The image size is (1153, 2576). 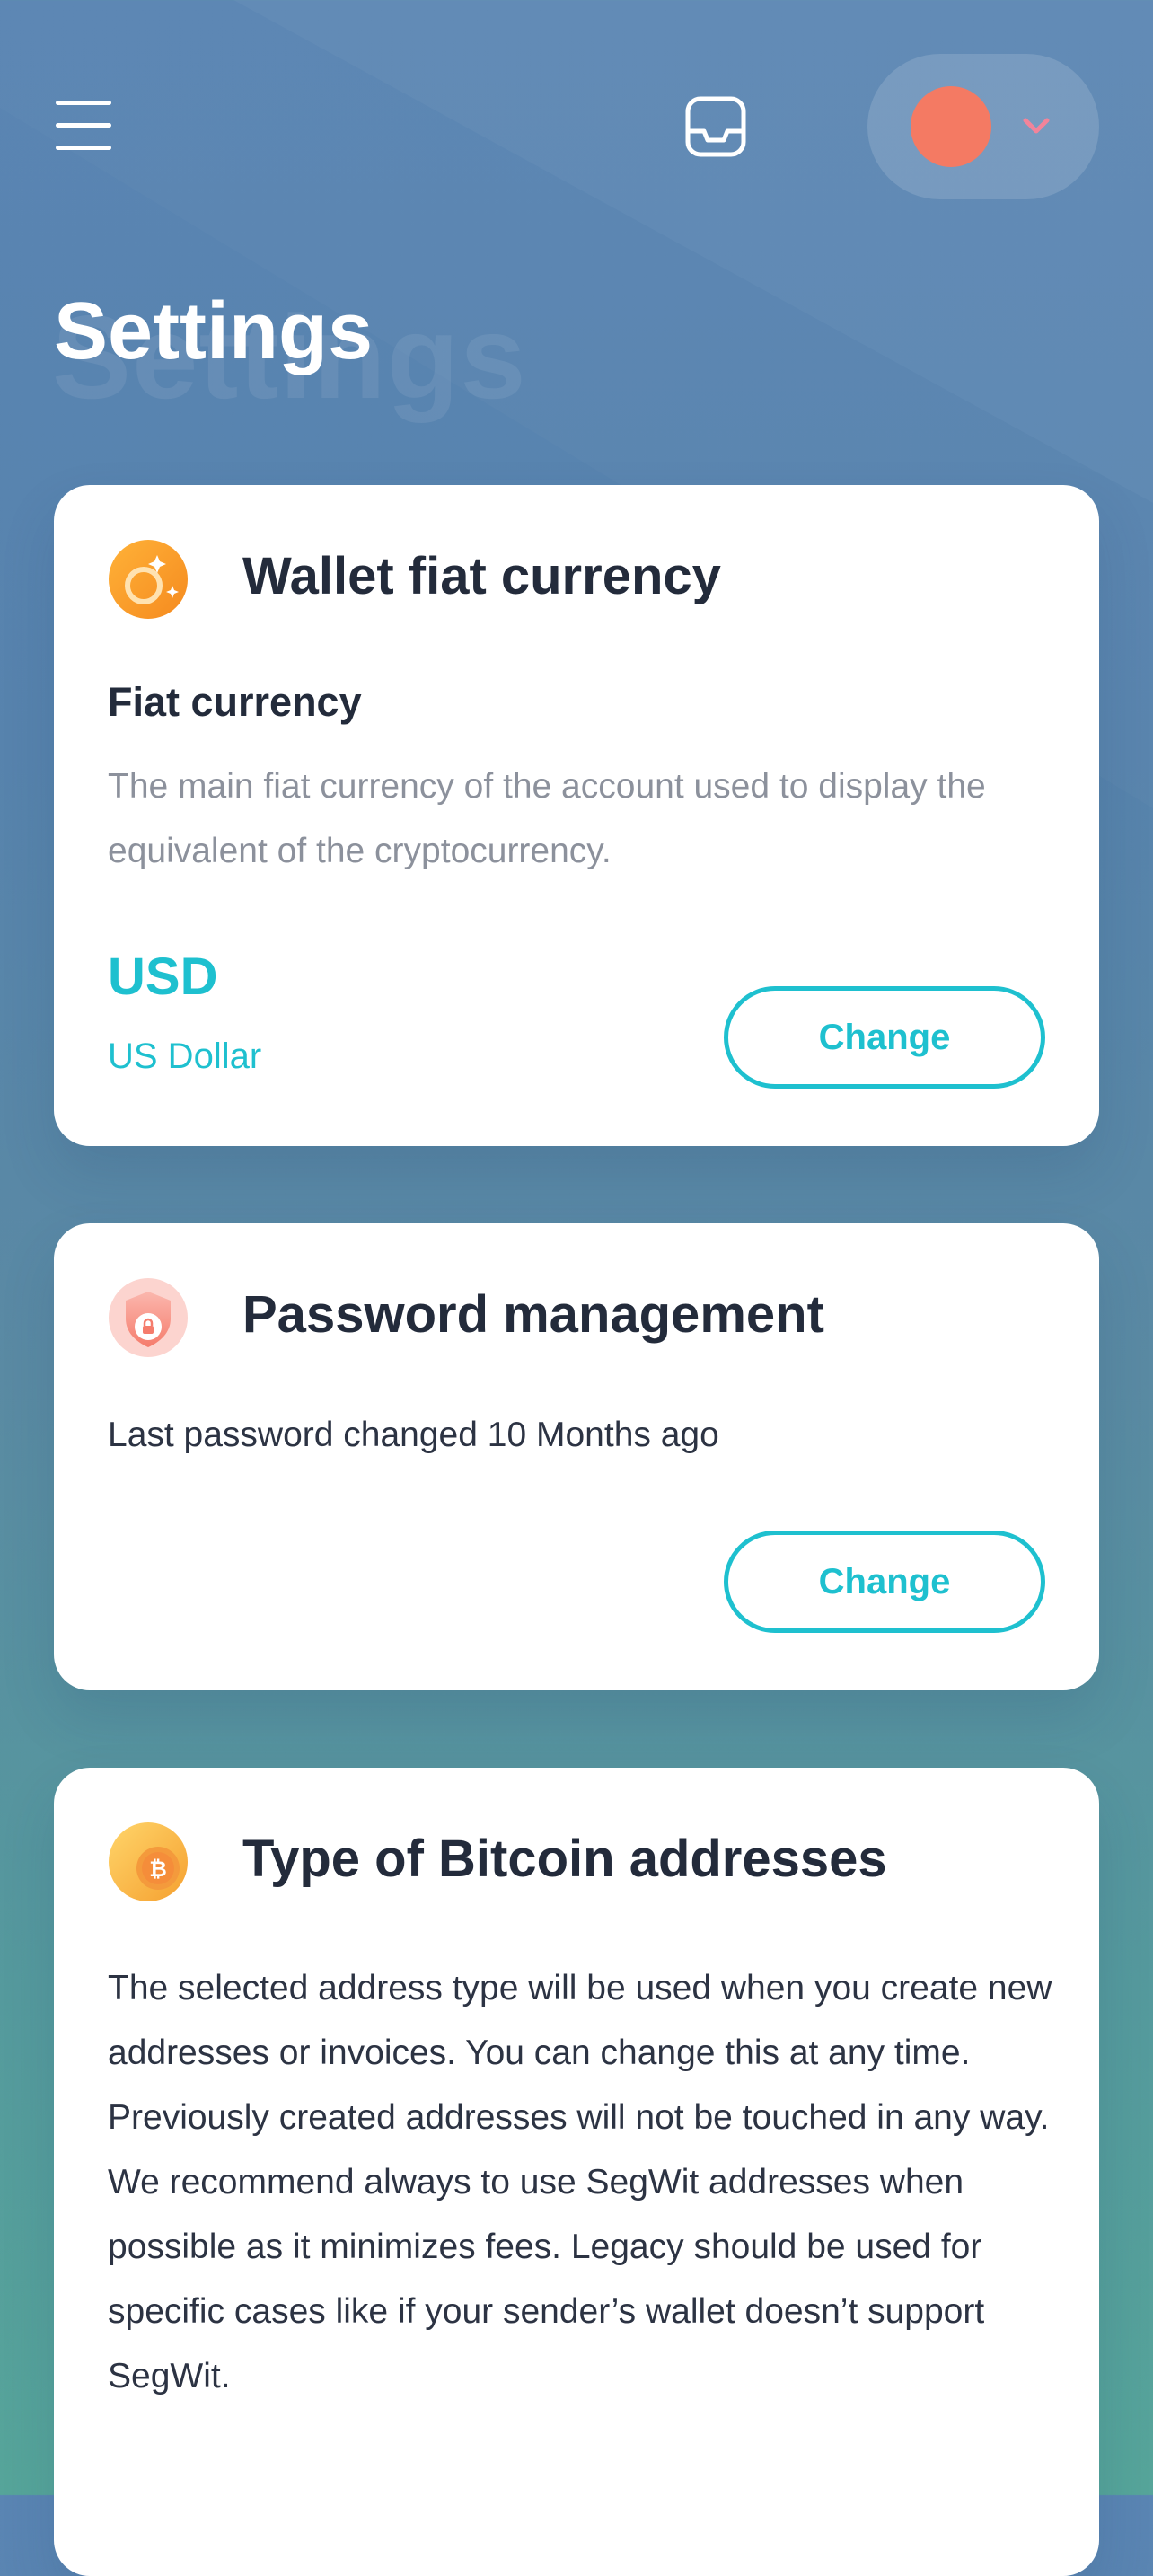 I want to click on shield-lock-icon, so click(x=148, y=1317).